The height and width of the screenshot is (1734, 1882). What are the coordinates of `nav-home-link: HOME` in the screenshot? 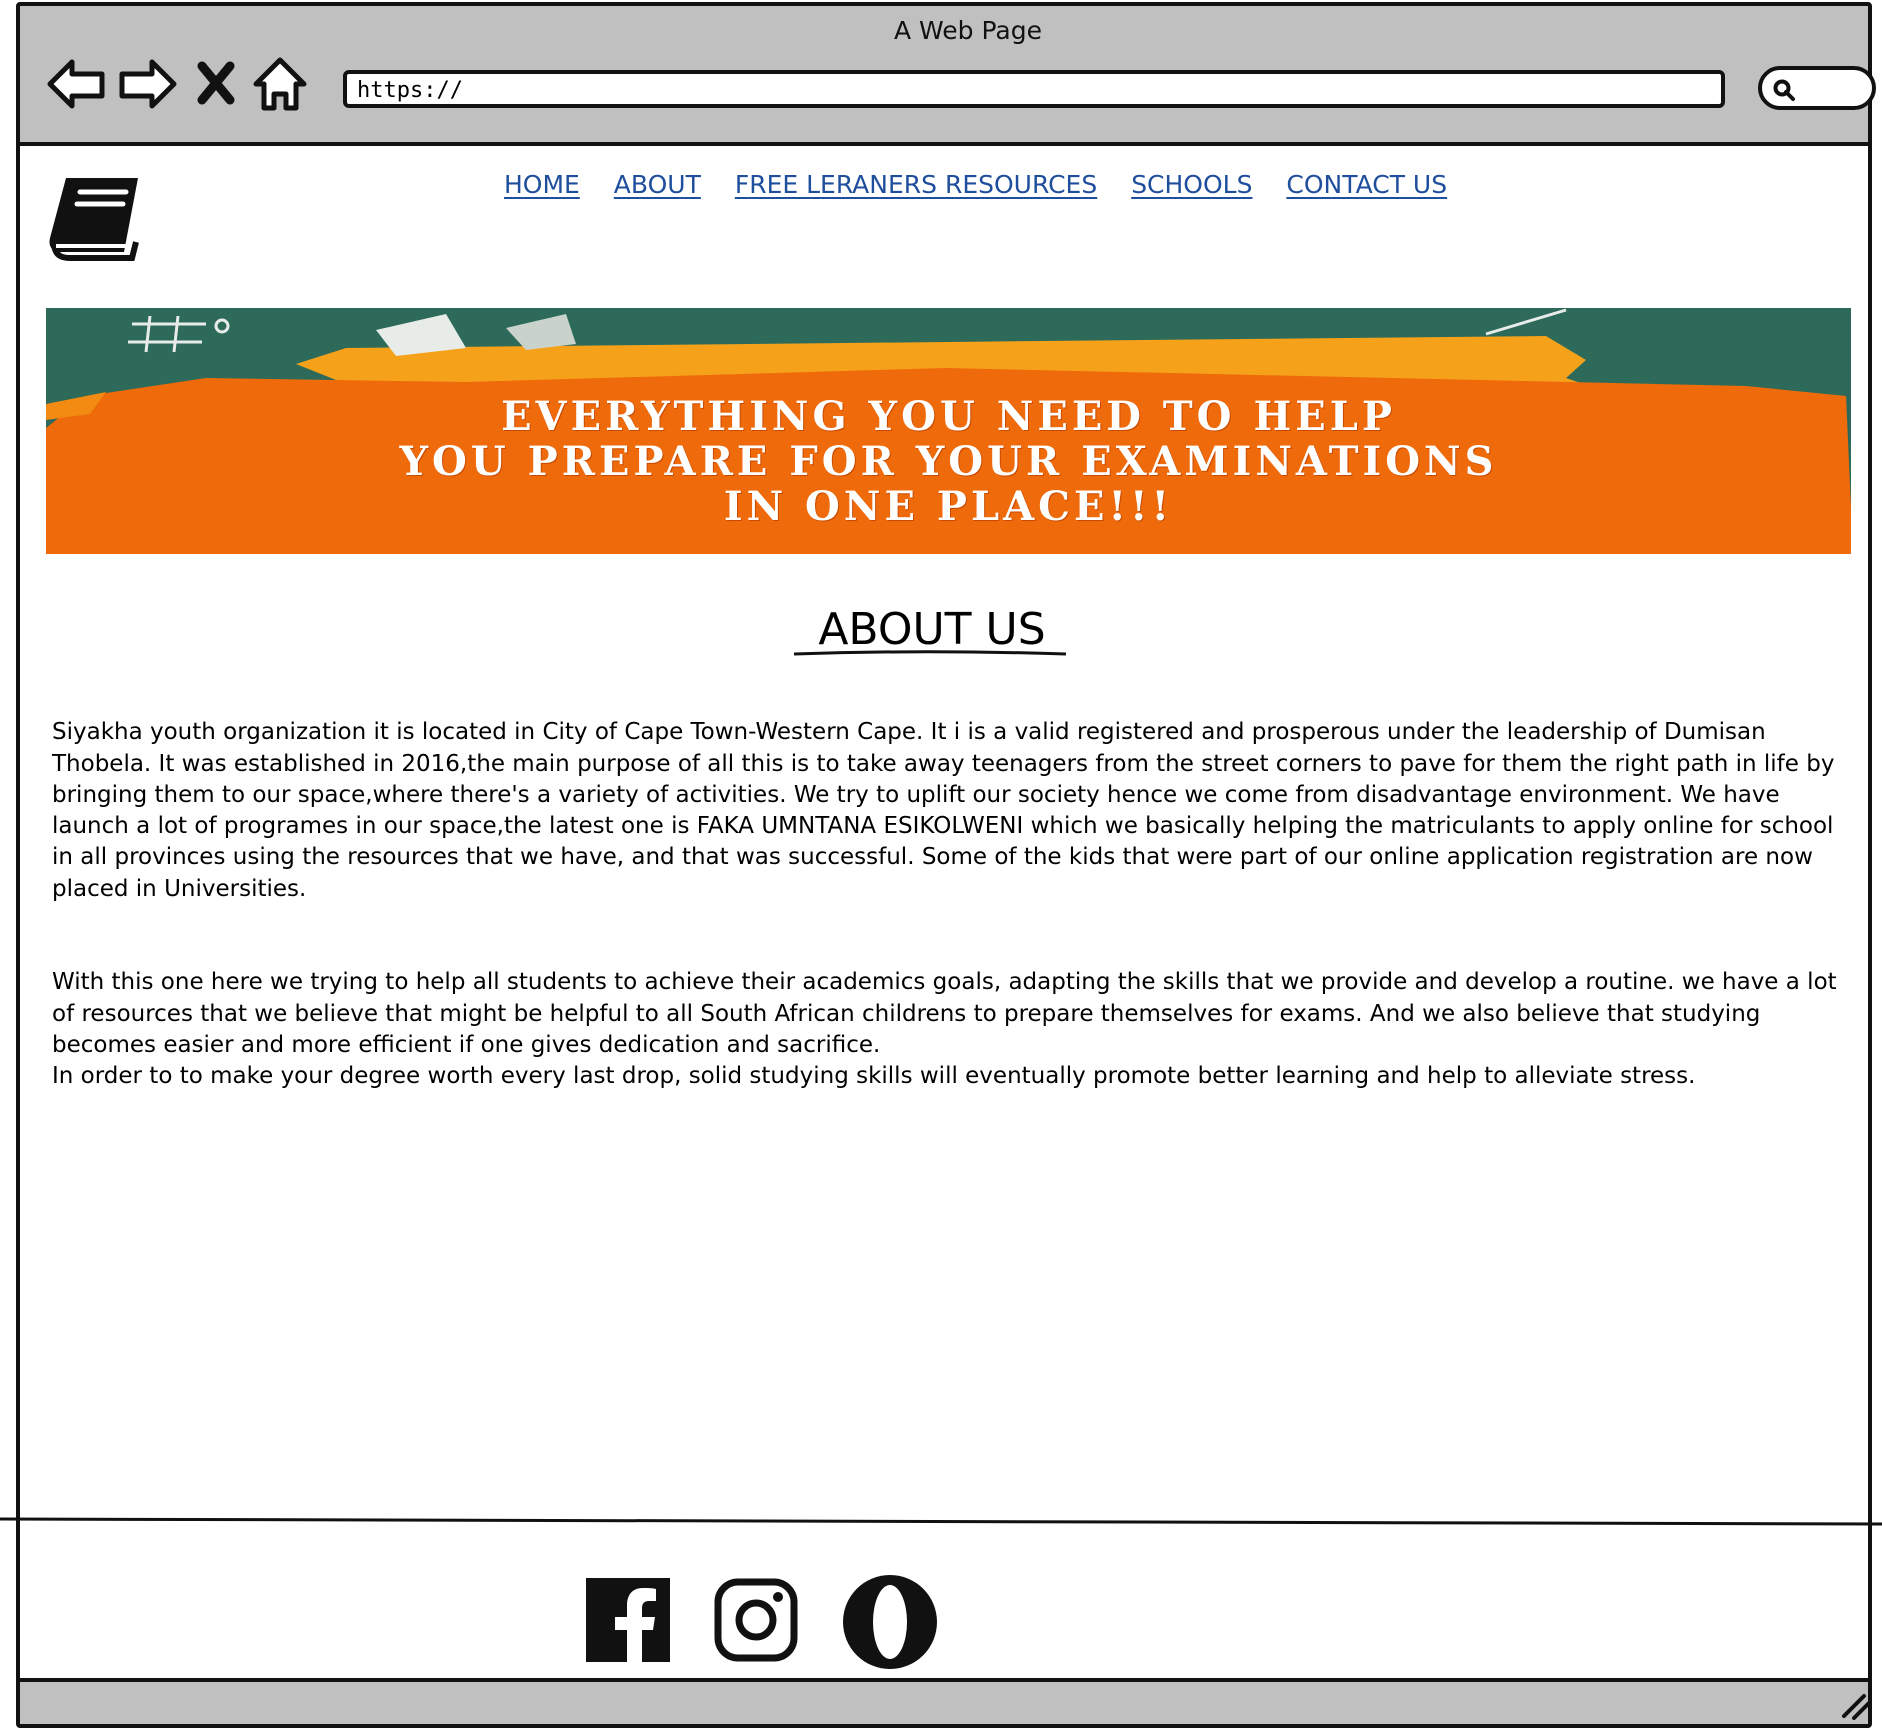 It's located at (542, 184).